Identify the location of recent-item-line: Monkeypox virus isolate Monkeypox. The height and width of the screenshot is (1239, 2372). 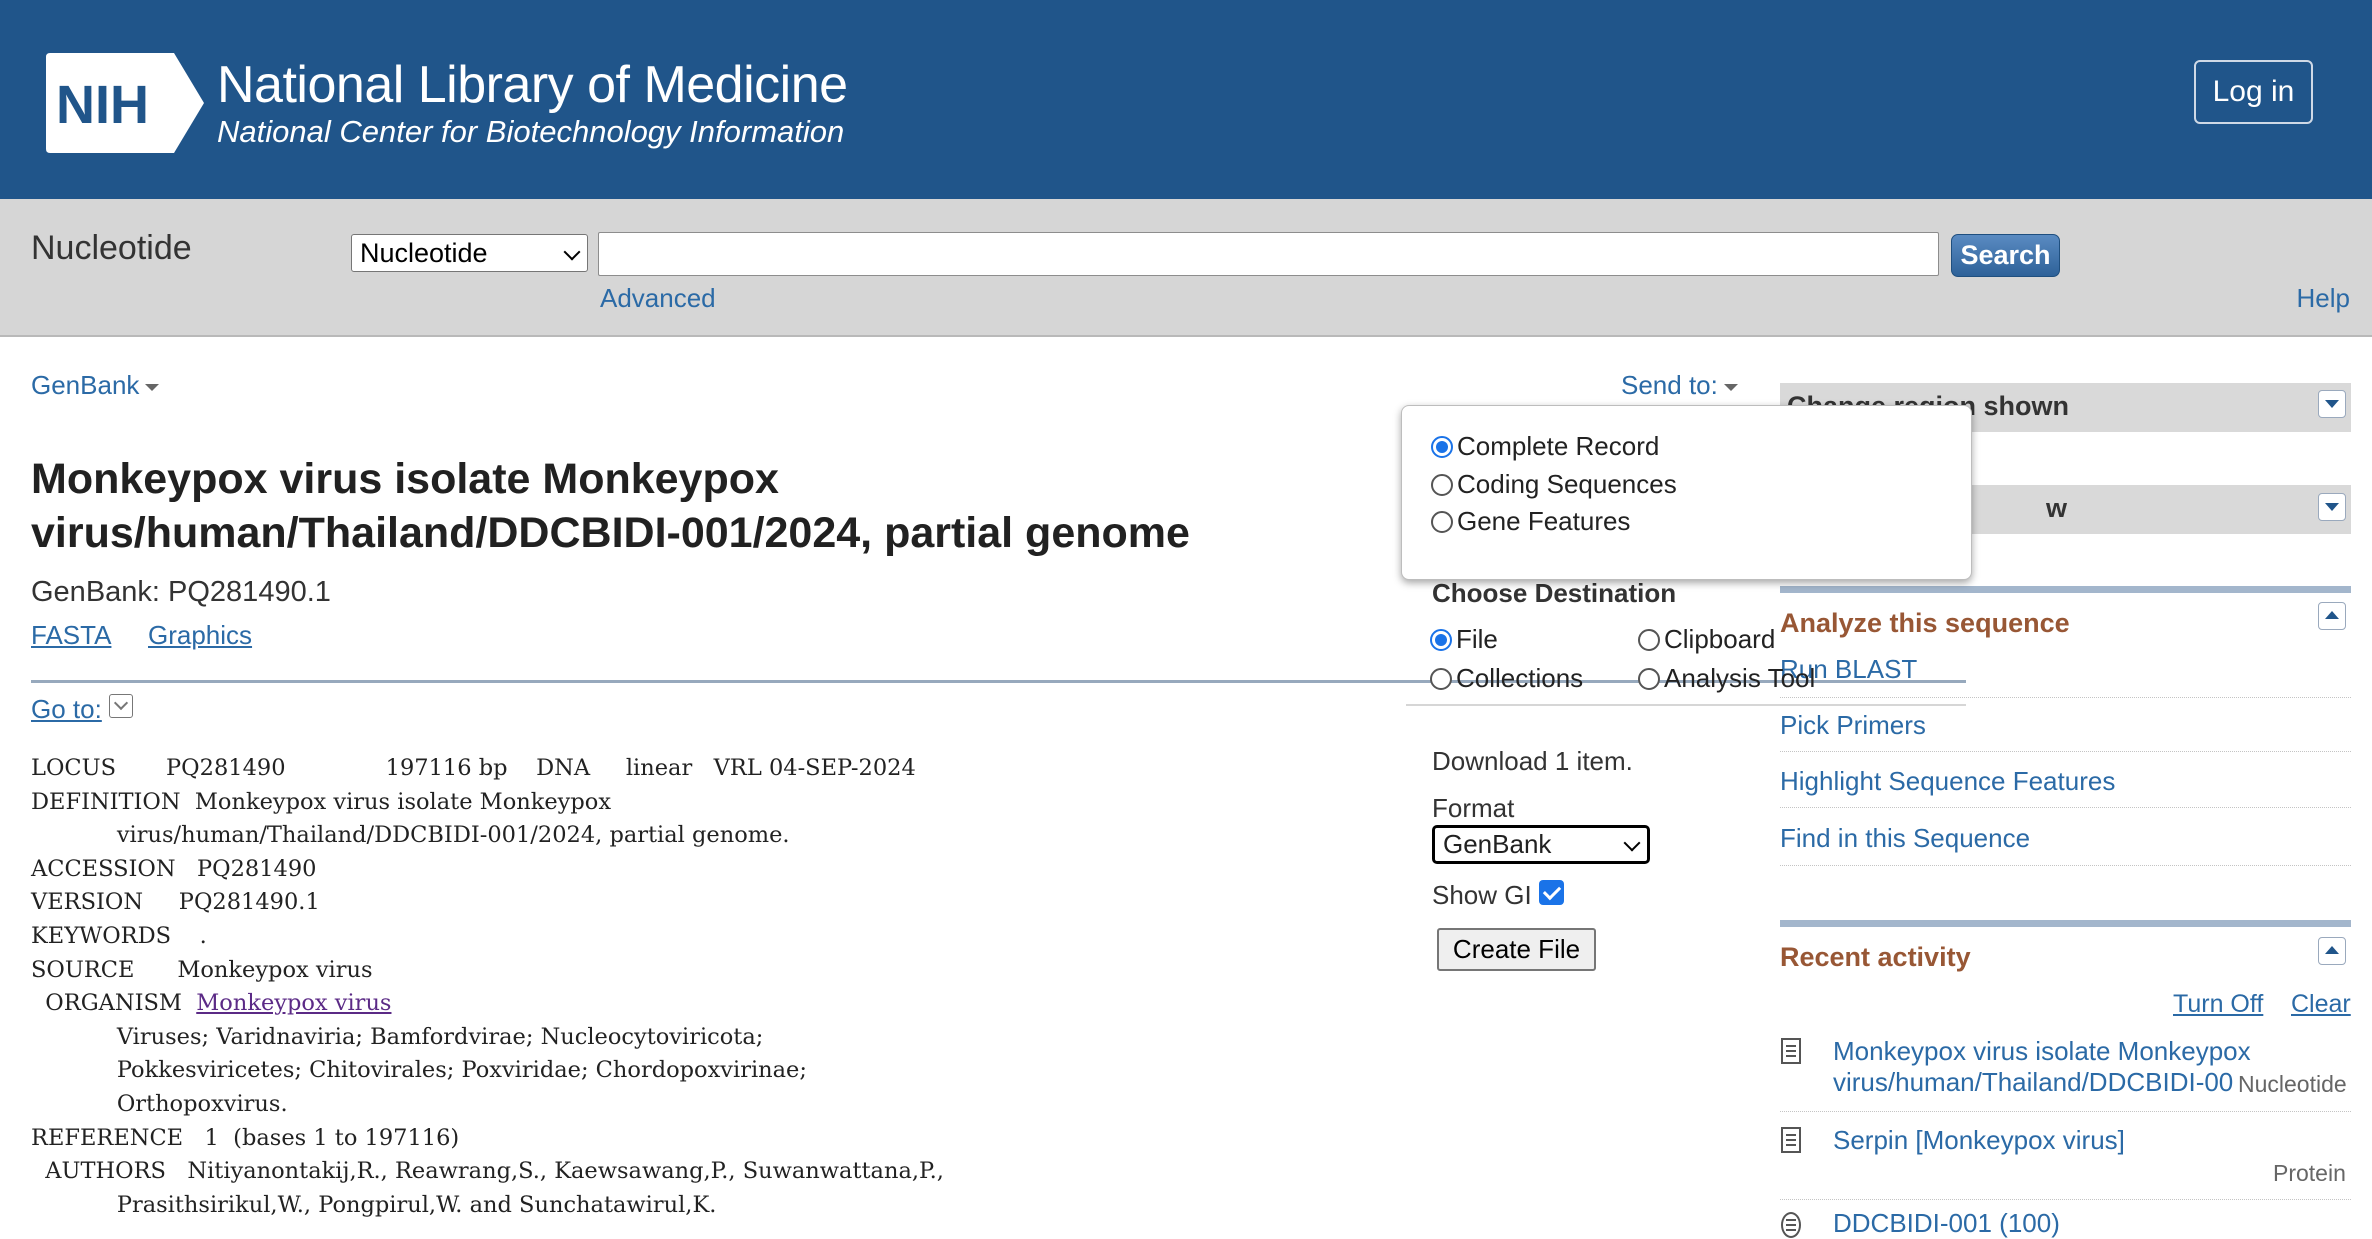
(2042, 1051).